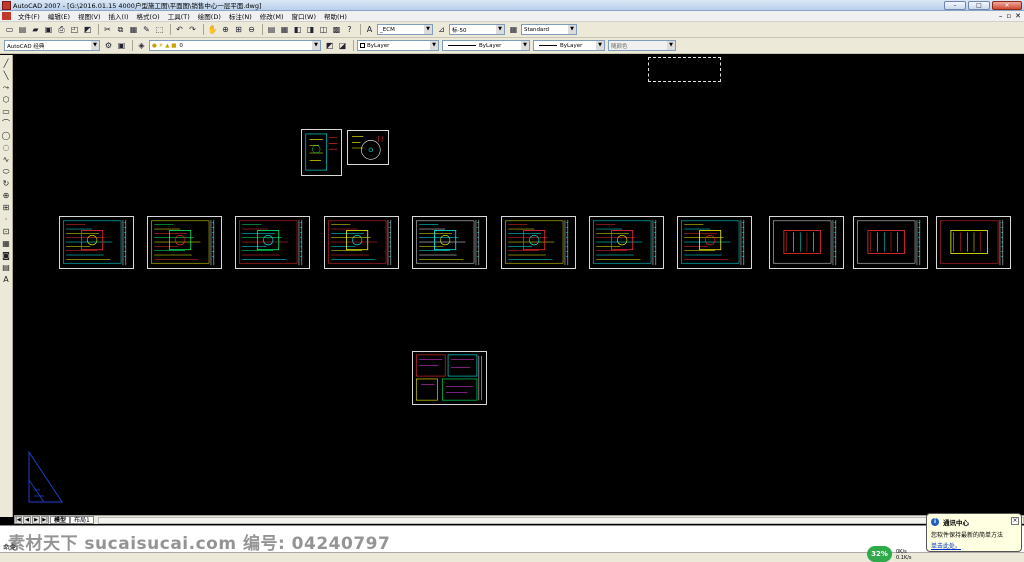 The height and width of the screenshot is (562, 1024). Describe the element at coordinates (6, 184) in the screenshot. I see `ellipse-arc-tool-icon: ↻` at that location.